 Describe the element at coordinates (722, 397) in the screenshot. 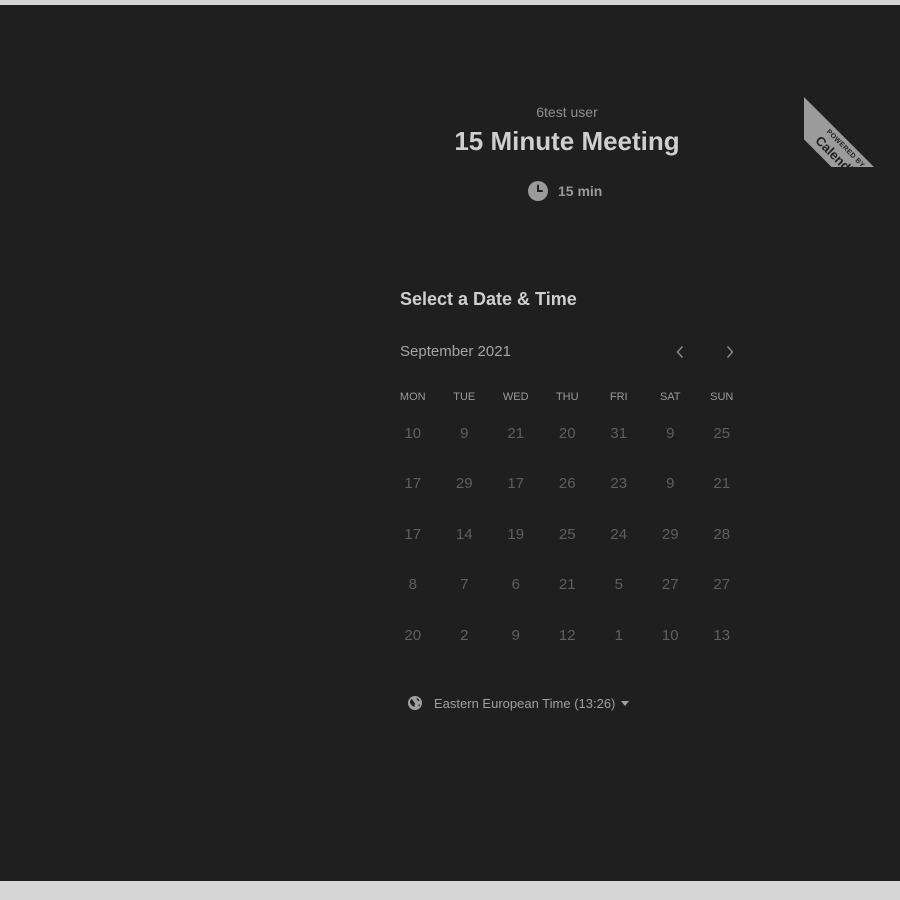

I see `weekday-label: SUN` at that location.